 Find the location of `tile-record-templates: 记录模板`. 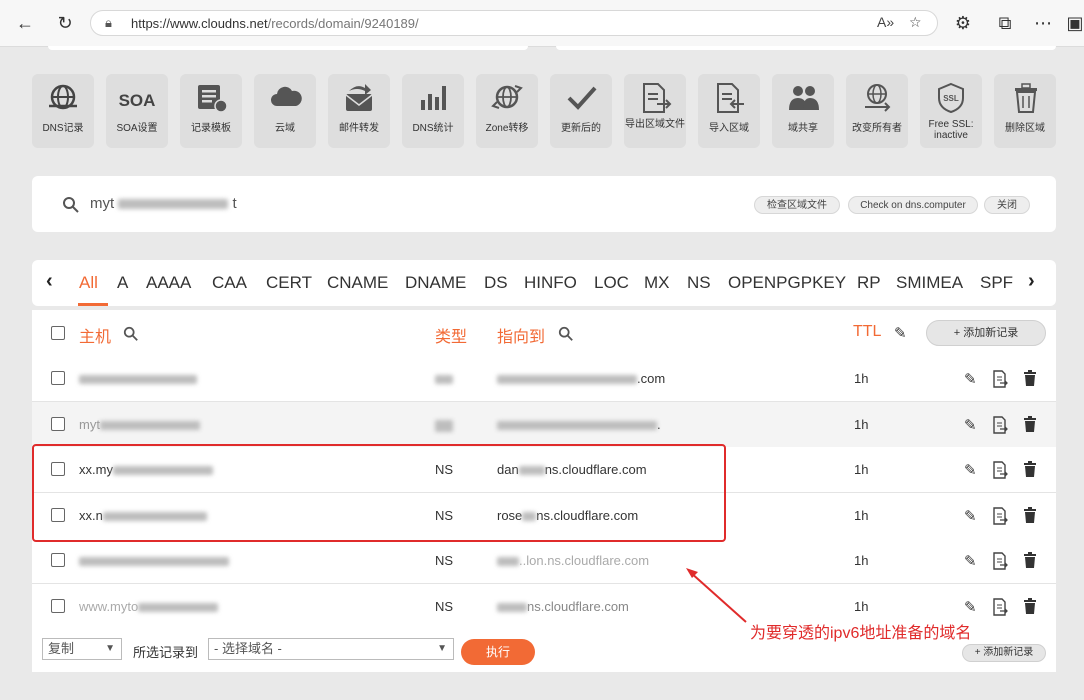

tile-record-templates: 记录模板 is located at coordinates (211, 111).